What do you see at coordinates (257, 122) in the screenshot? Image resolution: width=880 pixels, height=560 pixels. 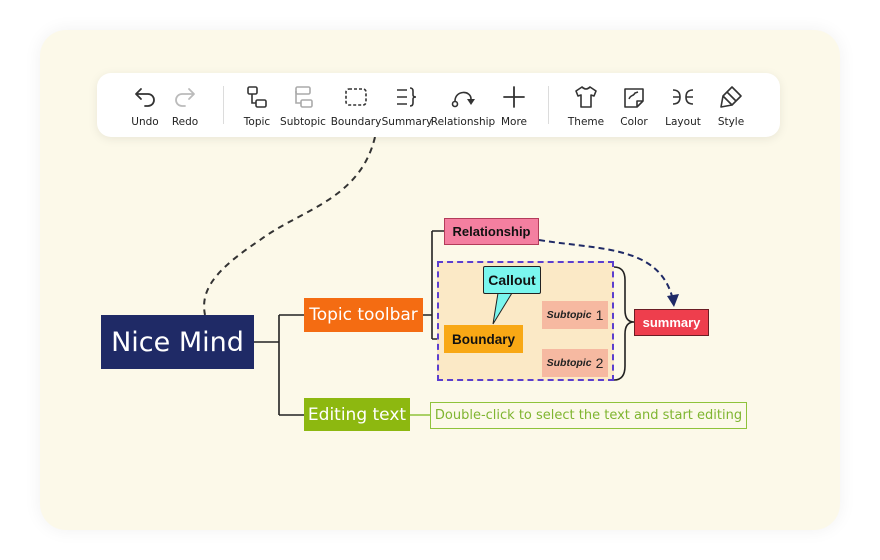 I see `topic-label: Topic` at bounding box center [257, 122].